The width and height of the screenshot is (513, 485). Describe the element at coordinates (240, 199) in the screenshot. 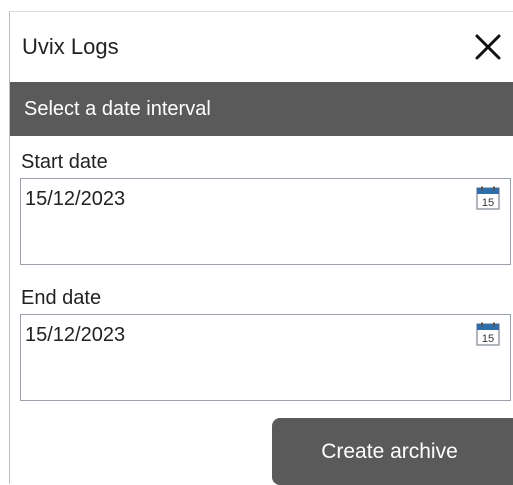

I see `start-date-input` at that location.